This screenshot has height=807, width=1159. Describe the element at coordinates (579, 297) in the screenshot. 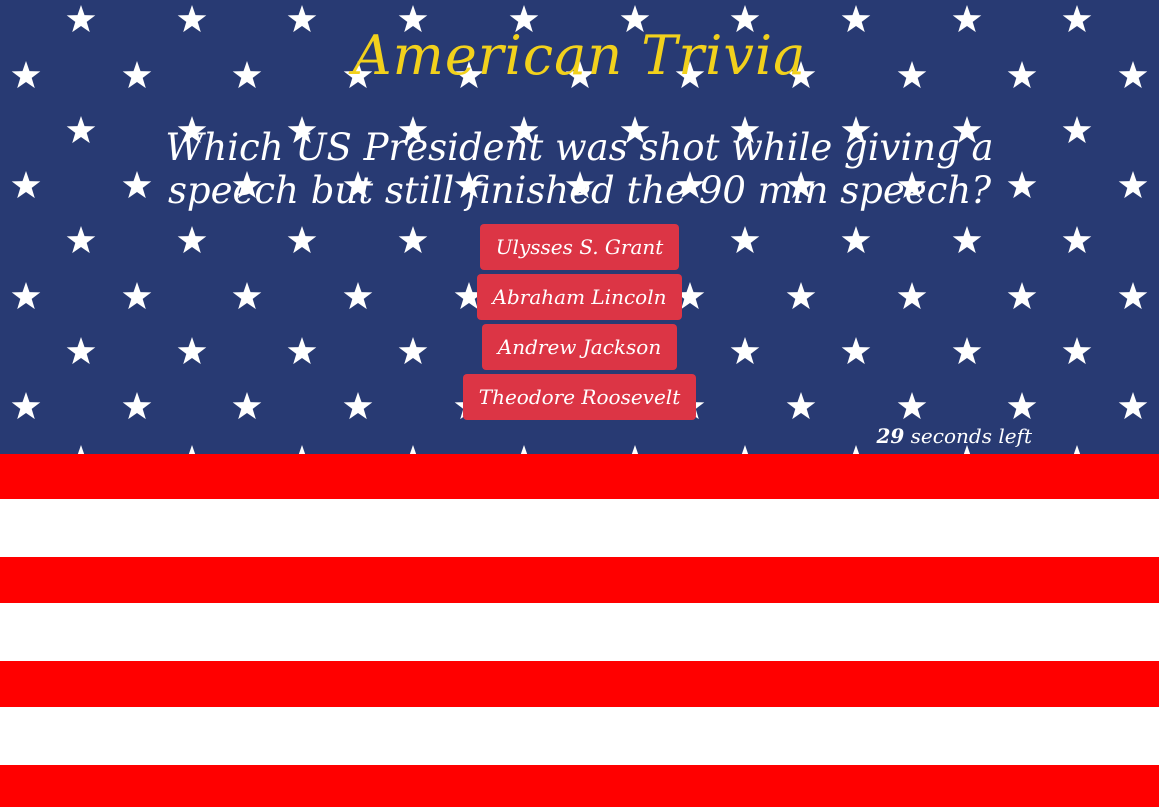

I see `answer-button-abraham-lincoln: Abraham Lincoln` at that location.